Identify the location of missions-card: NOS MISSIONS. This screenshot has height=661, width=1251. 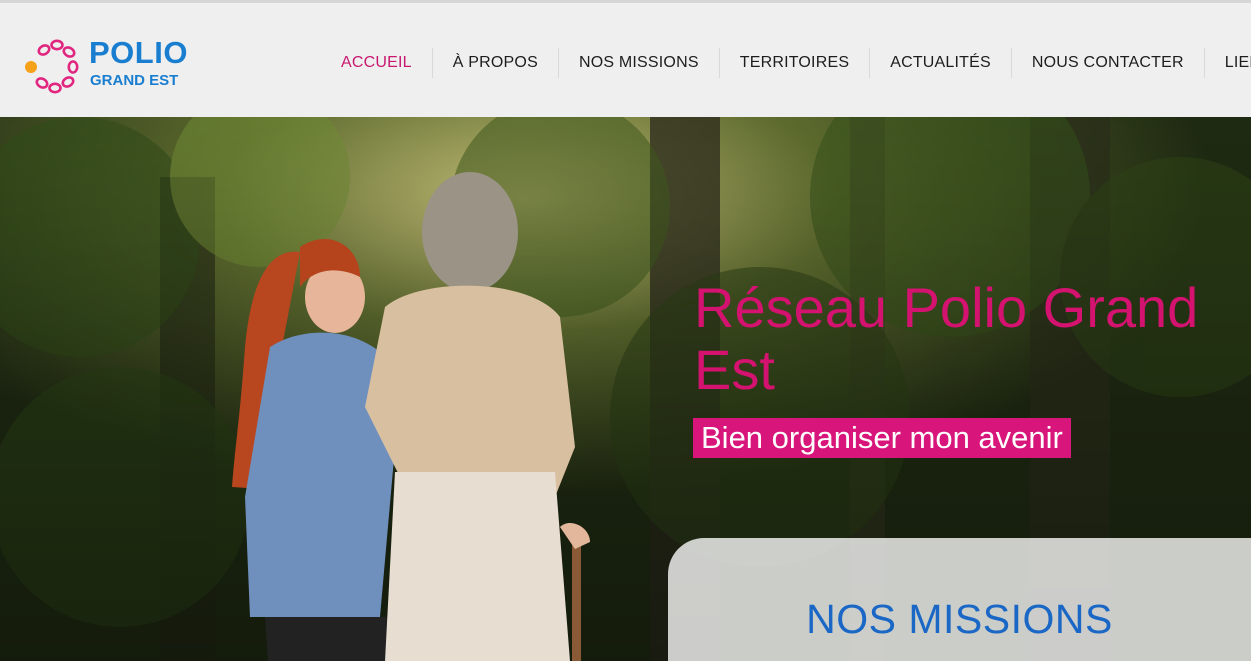
(959, 599).